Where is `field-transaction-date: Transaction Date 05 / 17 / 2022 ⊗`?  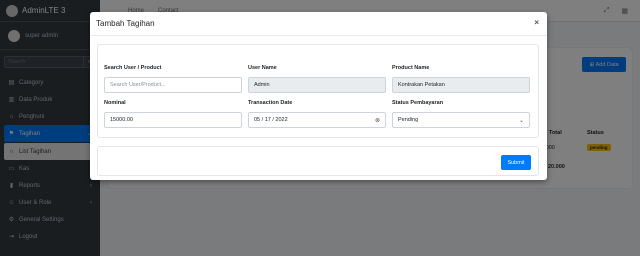
field-transaction-date: Transaction Date 05 / 17 / 2022 ⊗ is located at coordinates (317, 114).